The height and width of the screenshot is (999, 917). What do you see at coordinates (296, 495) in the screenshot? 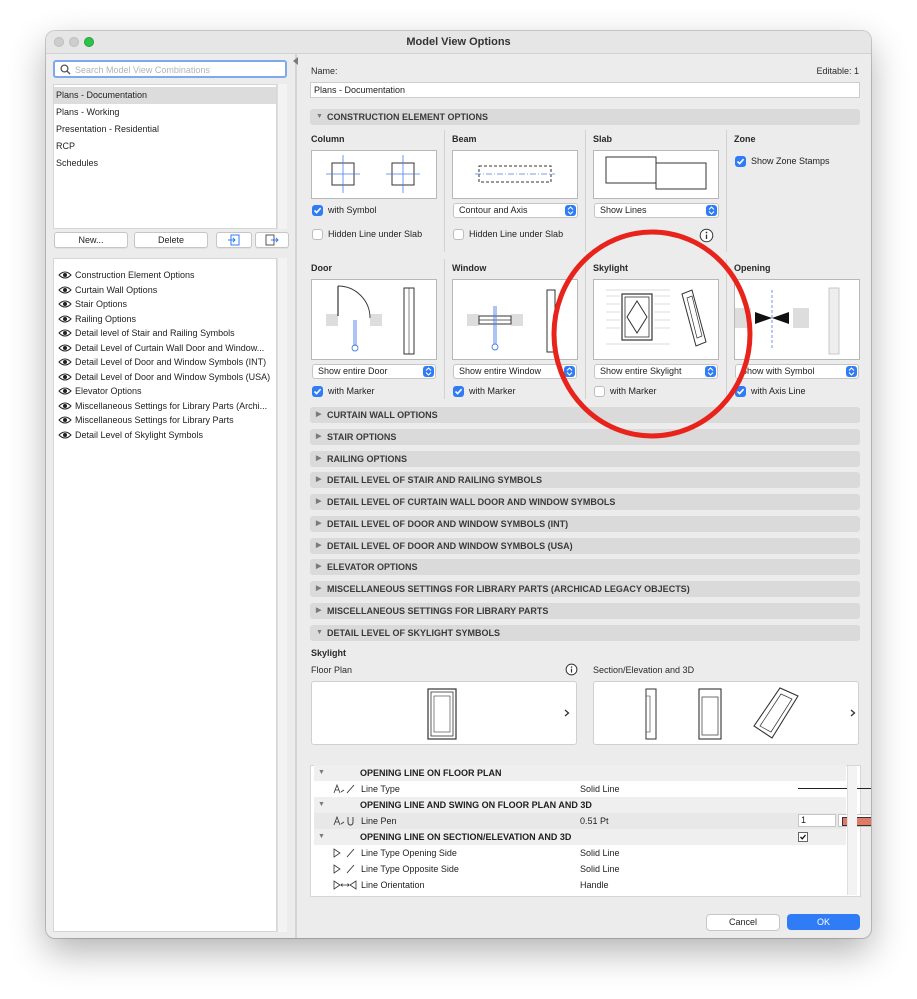
I see `panel-splitter` at bounding box center [296, 495].